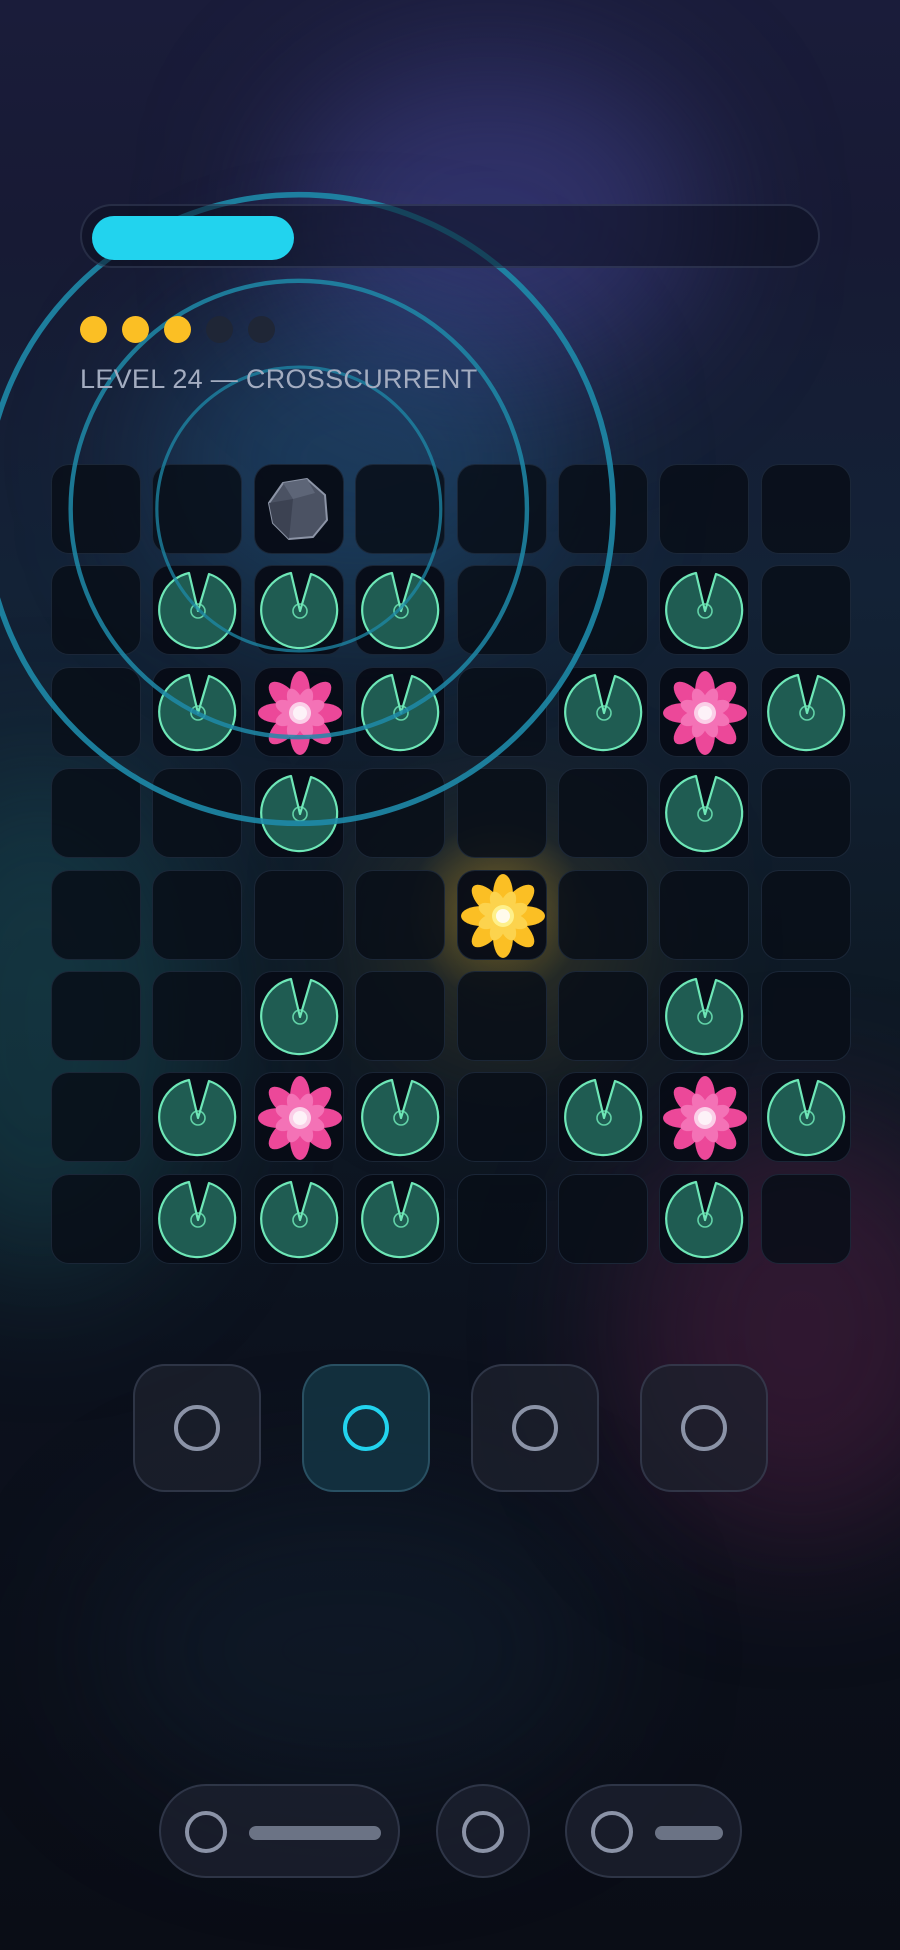 This screenshot has height=1950, width=900. What do you see at coordinates (299, 915) in the screenshot?
I see `board-cell-r5-c3` at bounding box center [299, 915].